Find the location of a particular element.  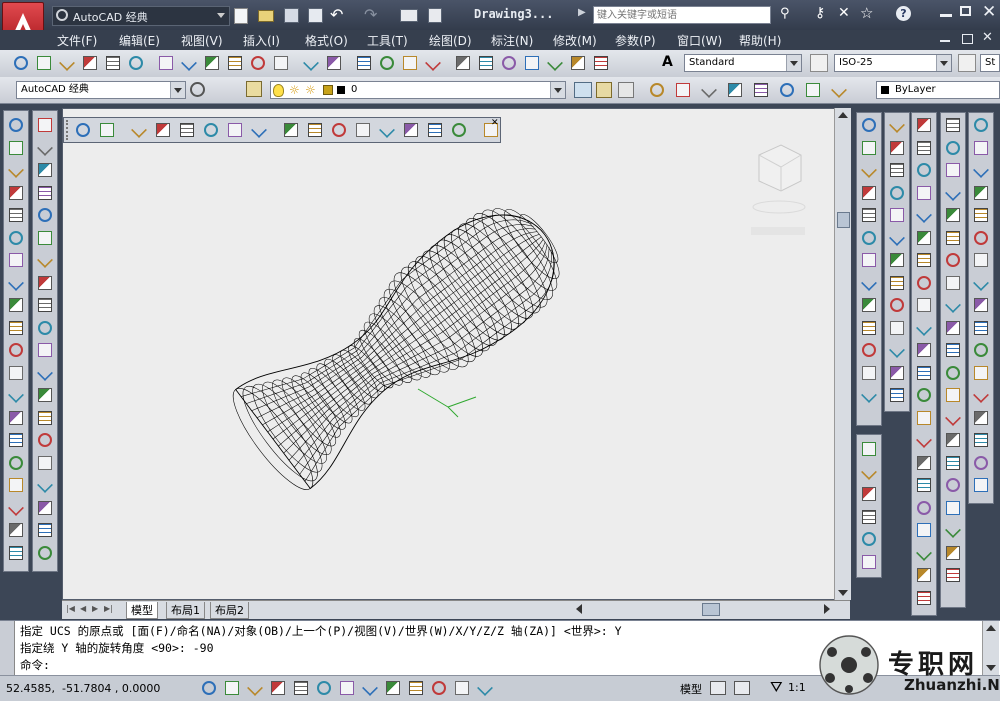

osnap-tool-4-icon is located at coordinates (981, 192).